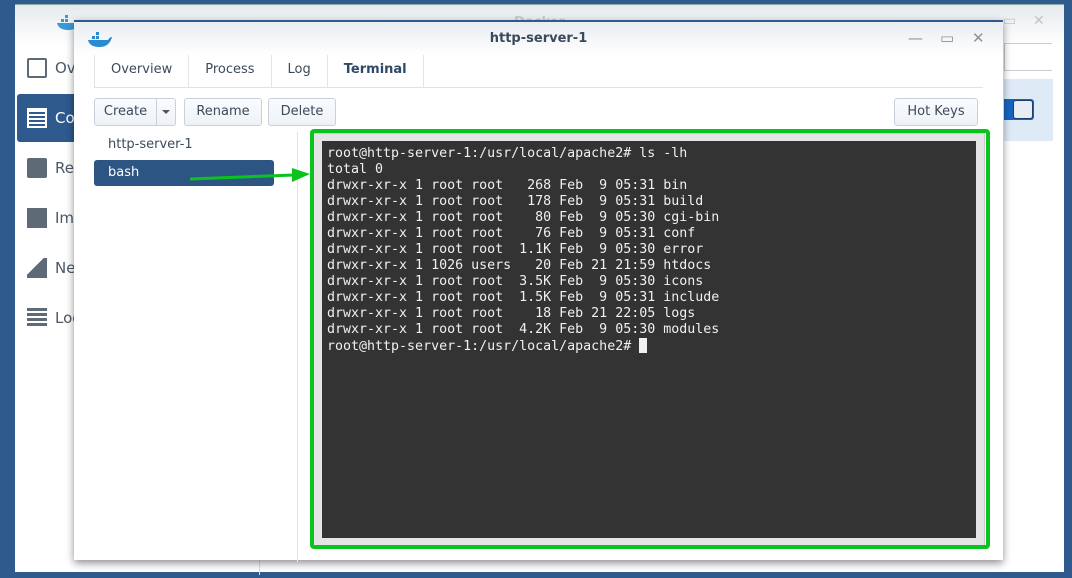 The width and height of the screenshot is (1072, 578). Describe the element at coordinates (249, 175) in the screenshot. I see `annotation-arrow-icon` at that location.